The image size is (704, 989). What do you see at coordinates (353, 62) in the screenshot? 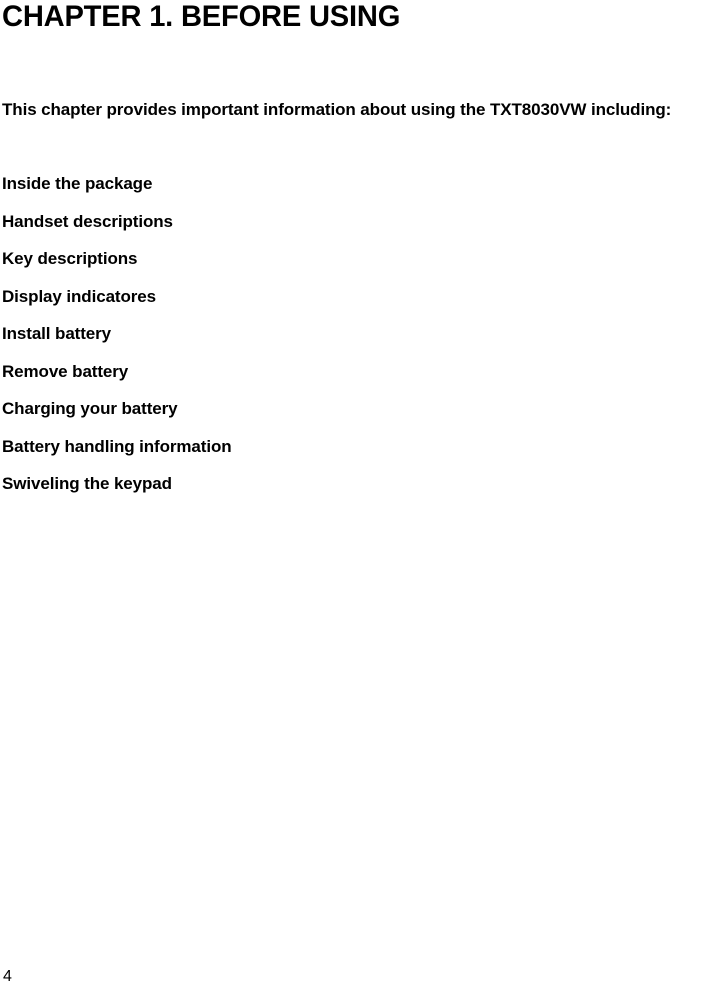
I see `title-spacer` at bounding box center [353, 62].